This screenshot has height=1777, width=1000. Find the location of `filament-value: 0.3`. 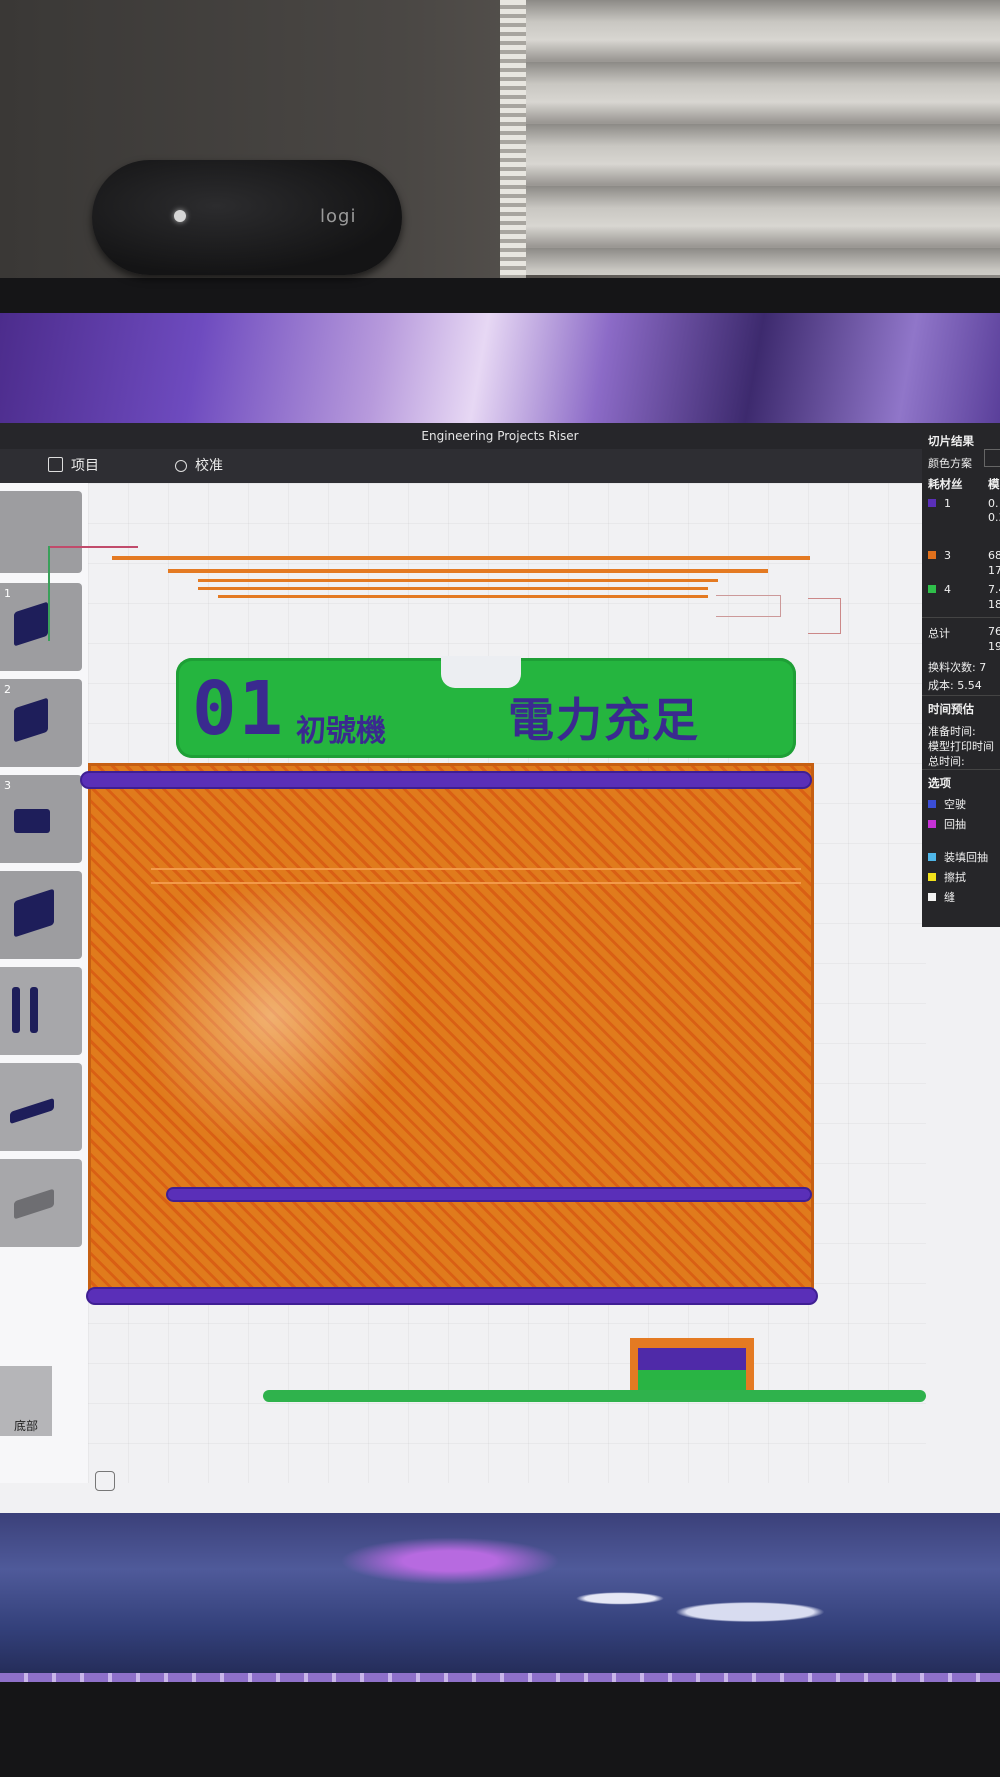

filament-value: 0.3 is located at coordinates (994, 517).